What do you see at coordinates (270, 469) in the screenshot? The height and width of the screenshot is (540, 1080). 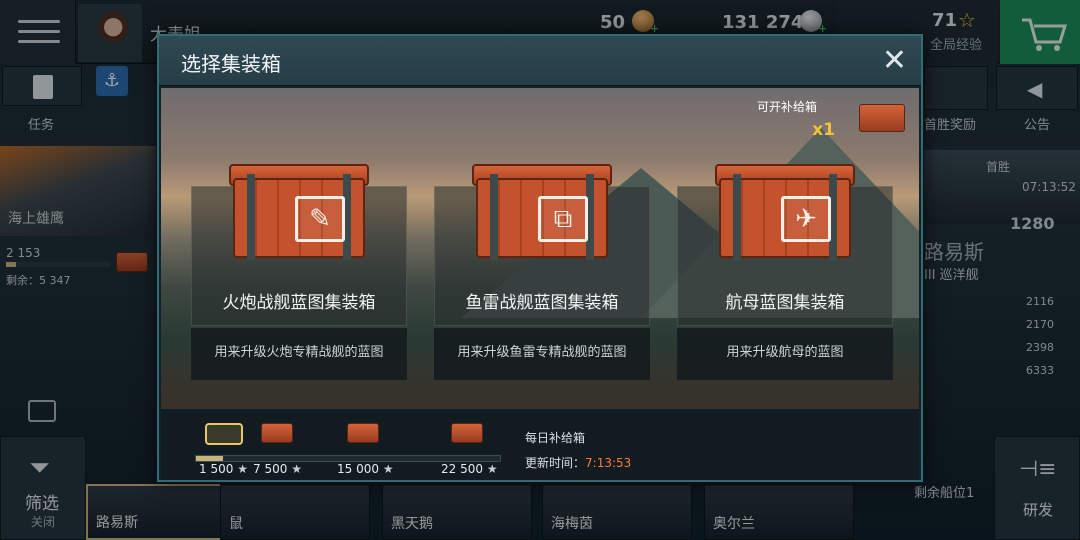 I see `milestone-value: 7 500` at bounding box center [270, 469].